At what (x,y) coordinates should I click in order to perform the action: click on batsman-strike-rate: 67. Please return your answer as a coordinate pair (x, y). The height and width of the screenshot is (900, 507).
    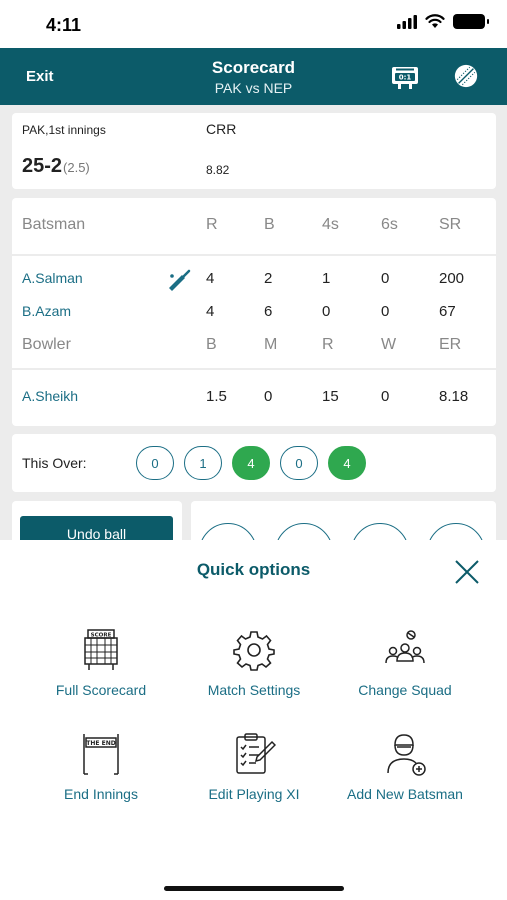
    Looking at the image, I should click on (447, 311).